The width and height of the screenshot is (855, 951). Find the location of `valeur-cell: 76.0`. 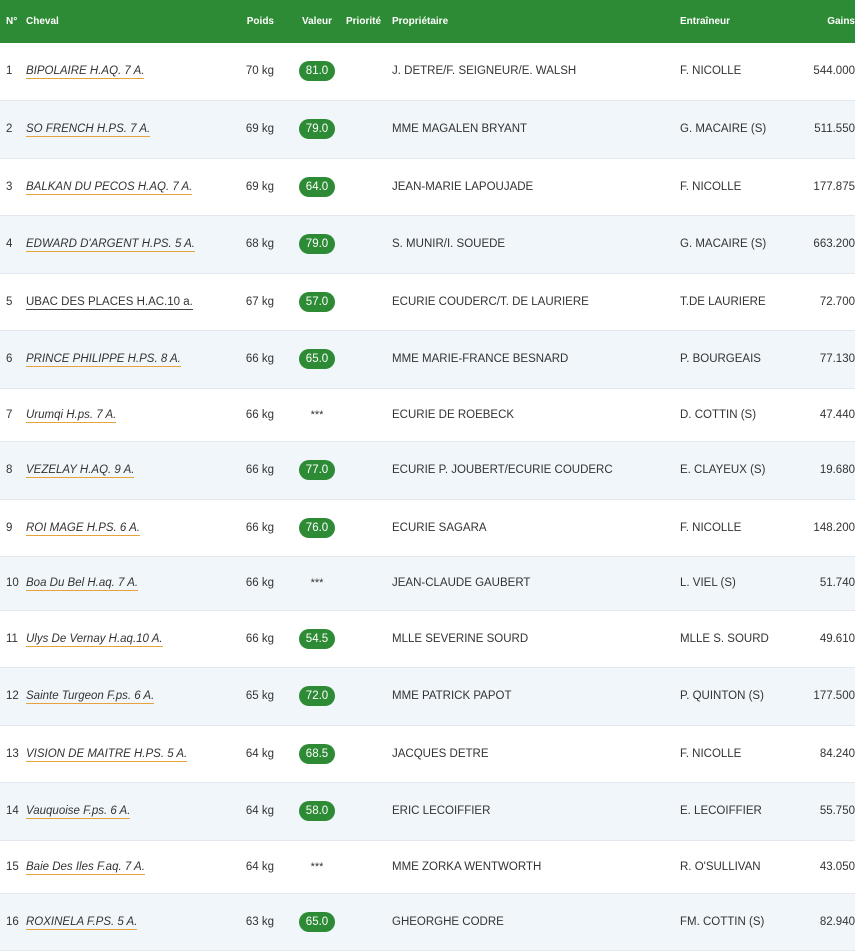

valeur-cell: 76.0 is located at coordinates (317, 527).